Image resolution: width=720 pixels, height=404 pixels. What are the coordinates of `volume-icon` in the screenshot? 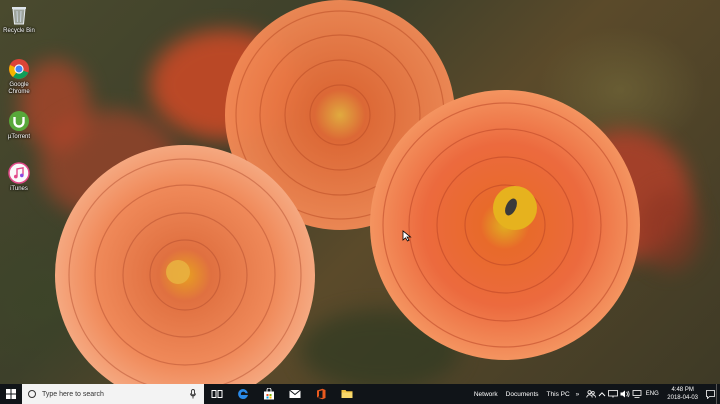 It's located at (625, 394).